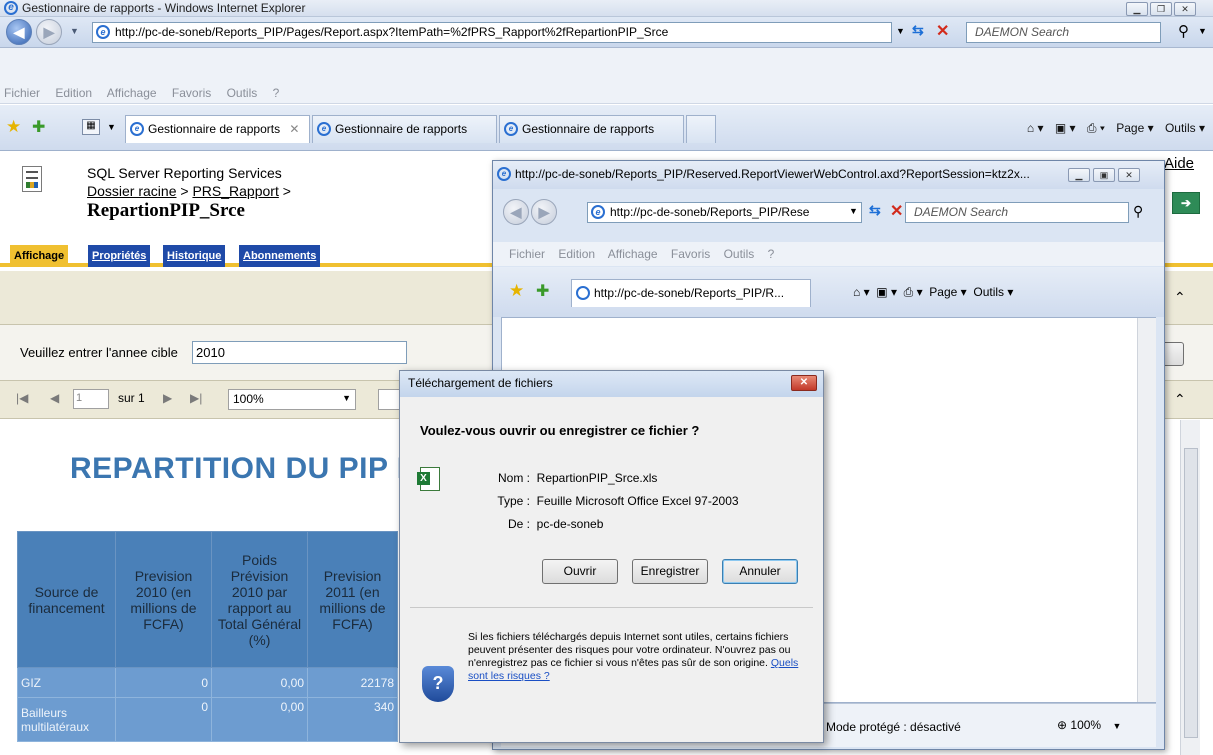 Image resolution: width=1213 pixels, height=755 pixels. Describe the element at coordinates (947, 292) in the screenshot. I see `popup-page-menu: Page ▾` at that location.